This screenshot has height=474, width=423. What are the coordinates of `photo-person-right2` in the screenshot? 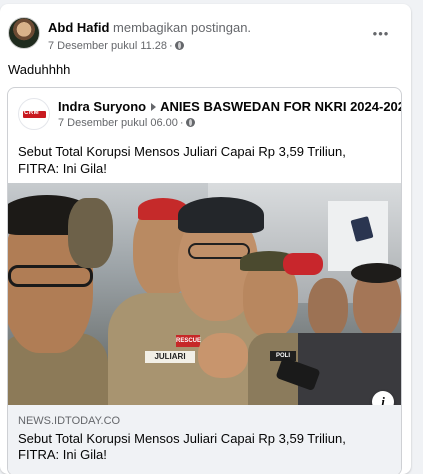 It's located at (328, 308).